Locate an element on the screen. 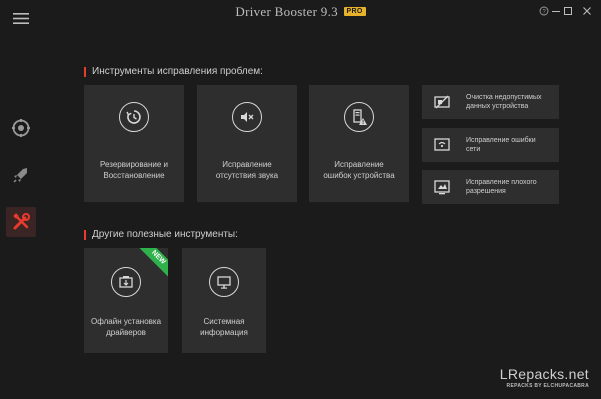 The height and width of the screenshot is (399, 601). tile-fix-device-errors: Исправление ошибок устройства is located at coordinates (359, 143).